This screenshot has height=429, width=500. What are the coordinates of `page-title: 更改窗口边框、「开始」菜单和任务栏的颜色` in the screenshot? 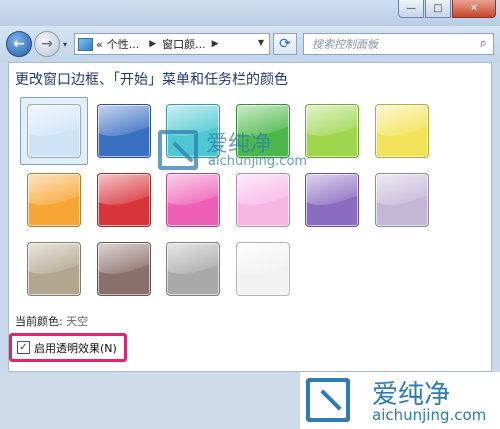 It's located at (151, 80).